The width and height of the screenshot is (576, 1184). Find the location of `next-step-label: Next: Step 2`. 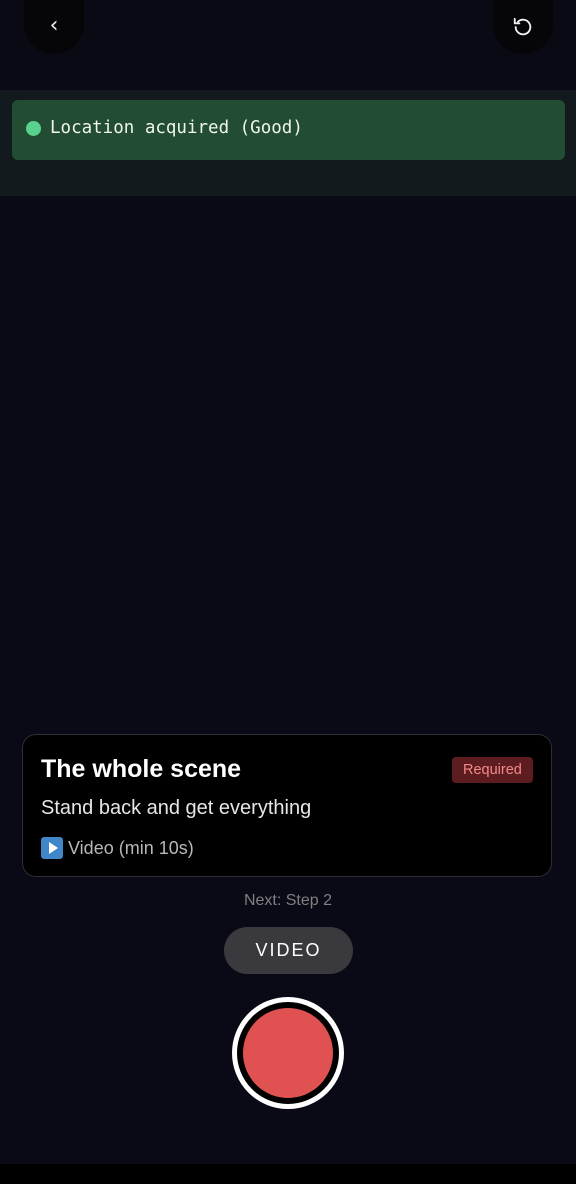

next-step-label: Next: Step 2 is located at coordinates (288, 900).